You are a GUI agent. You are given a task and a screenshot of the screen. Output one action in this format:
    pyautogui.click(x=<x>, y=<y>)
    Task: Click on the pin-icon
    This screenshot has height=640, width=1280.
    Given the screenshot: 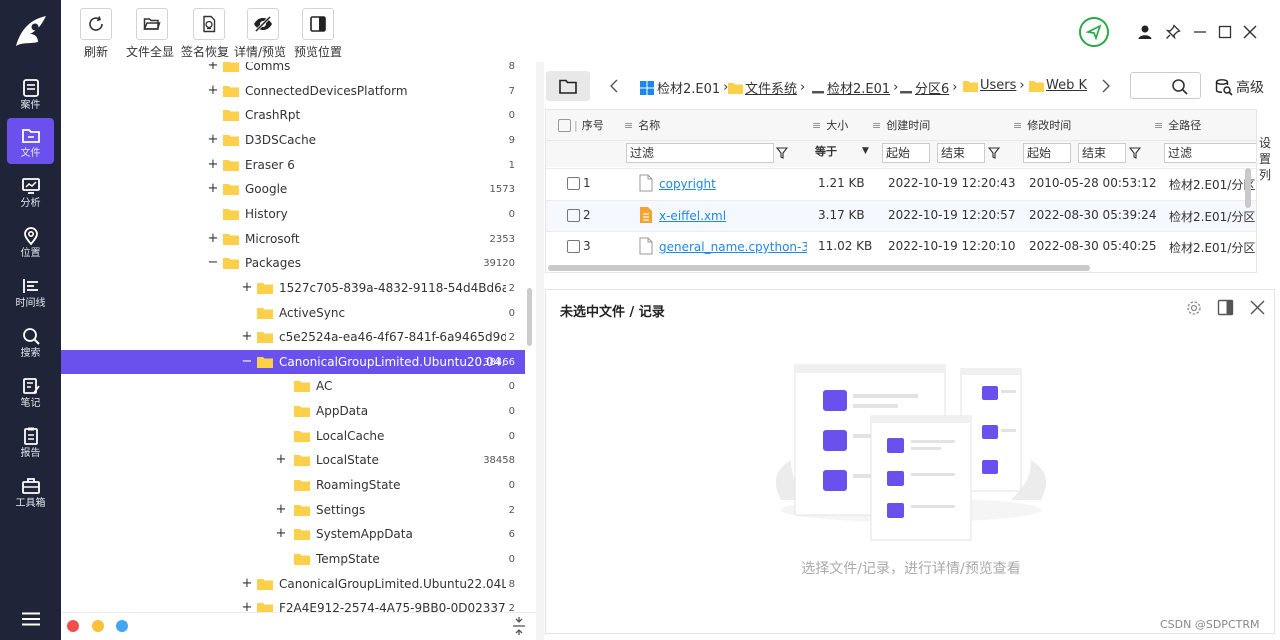 What is the action you would take?
    pyautogui.click(x=1173, y=32)
    